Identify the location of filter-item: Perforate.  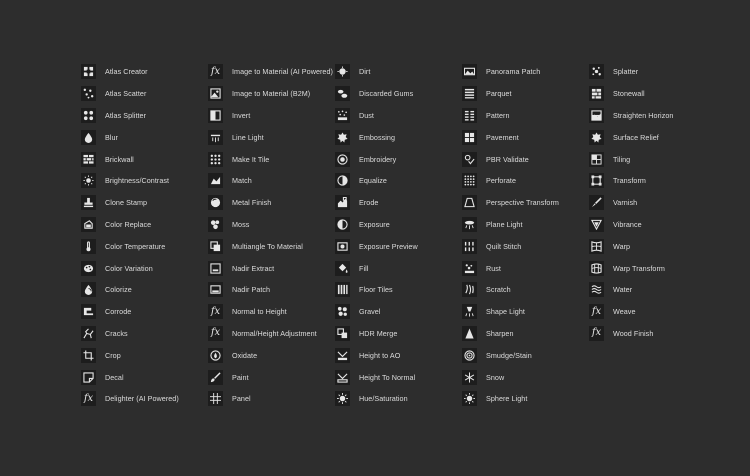
(525, 181).